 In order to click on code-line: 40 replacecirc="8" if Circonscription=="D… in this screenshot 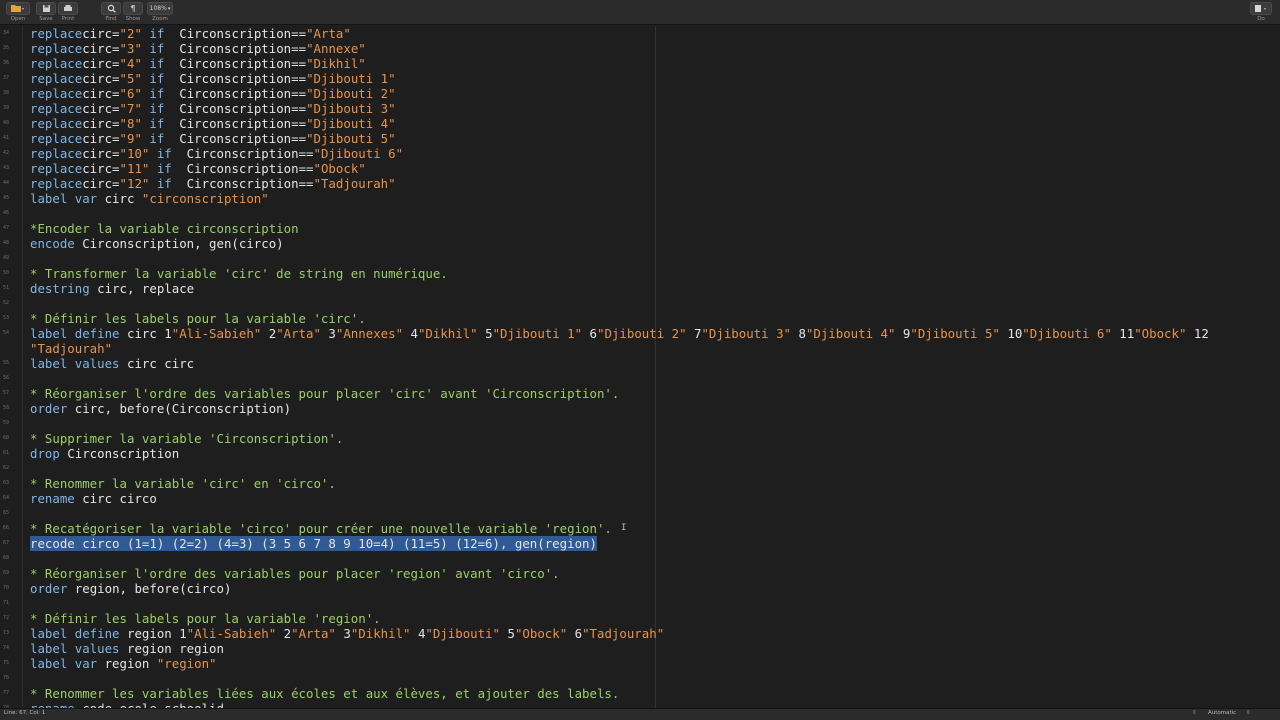, I will do `click(640, 123)`.